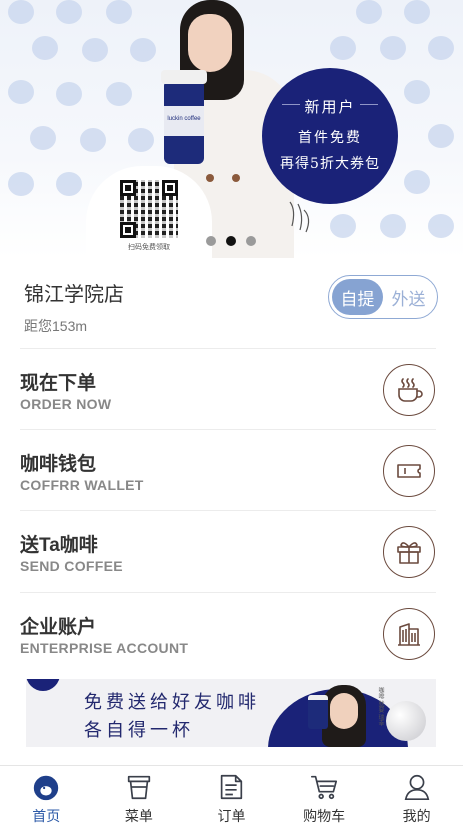  What do you see at coordinates (324, 787) in the screenshot?
I see `shopping-cart-icon` at bounding box center [324, 787].